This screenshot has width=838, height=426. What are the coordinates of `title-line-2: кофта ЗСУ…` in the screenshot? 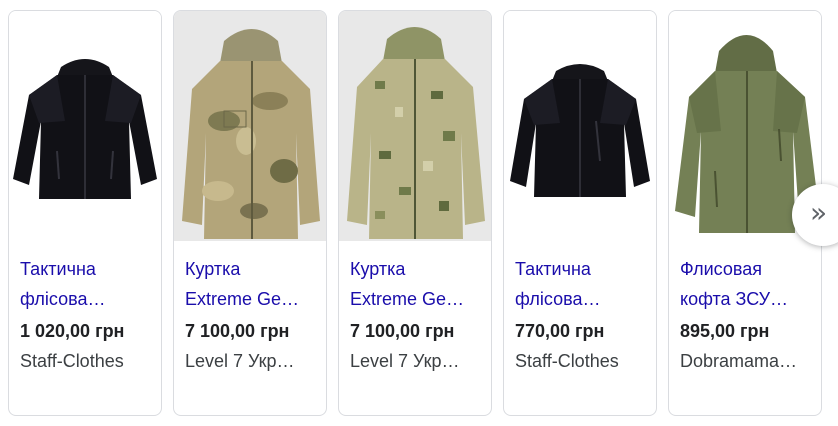 It's located at (747, 299).